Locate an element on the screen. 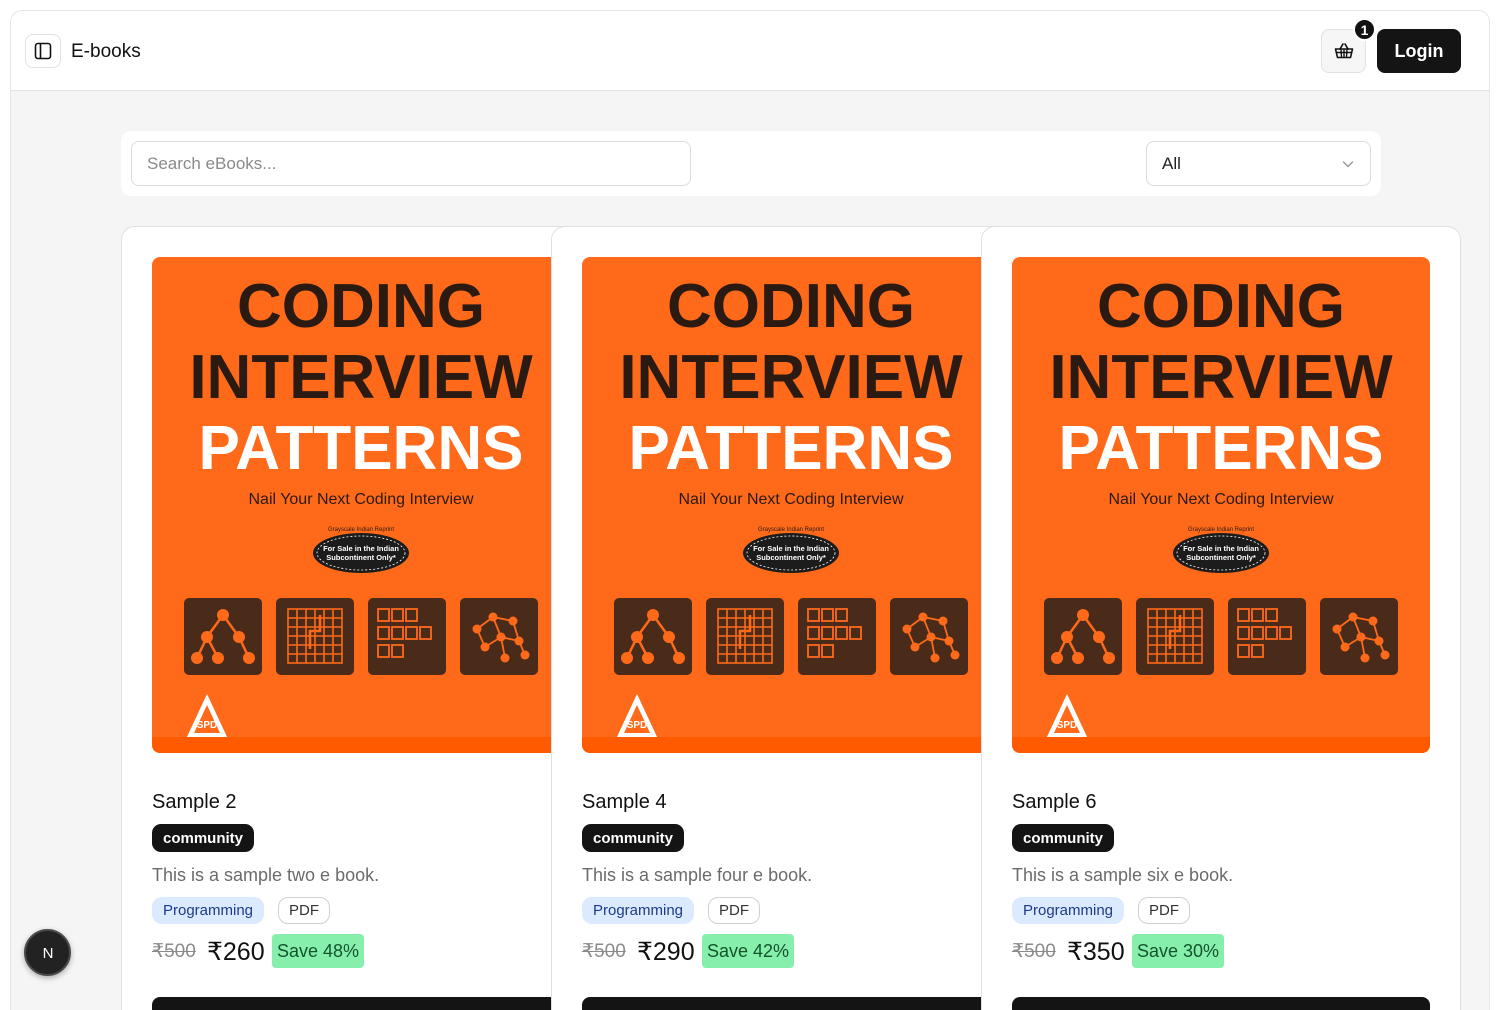 Image resolution: width=1500 pixels, height=1010 pixels. cart-count-badge: 1 is located at coordinates (1364, 29).